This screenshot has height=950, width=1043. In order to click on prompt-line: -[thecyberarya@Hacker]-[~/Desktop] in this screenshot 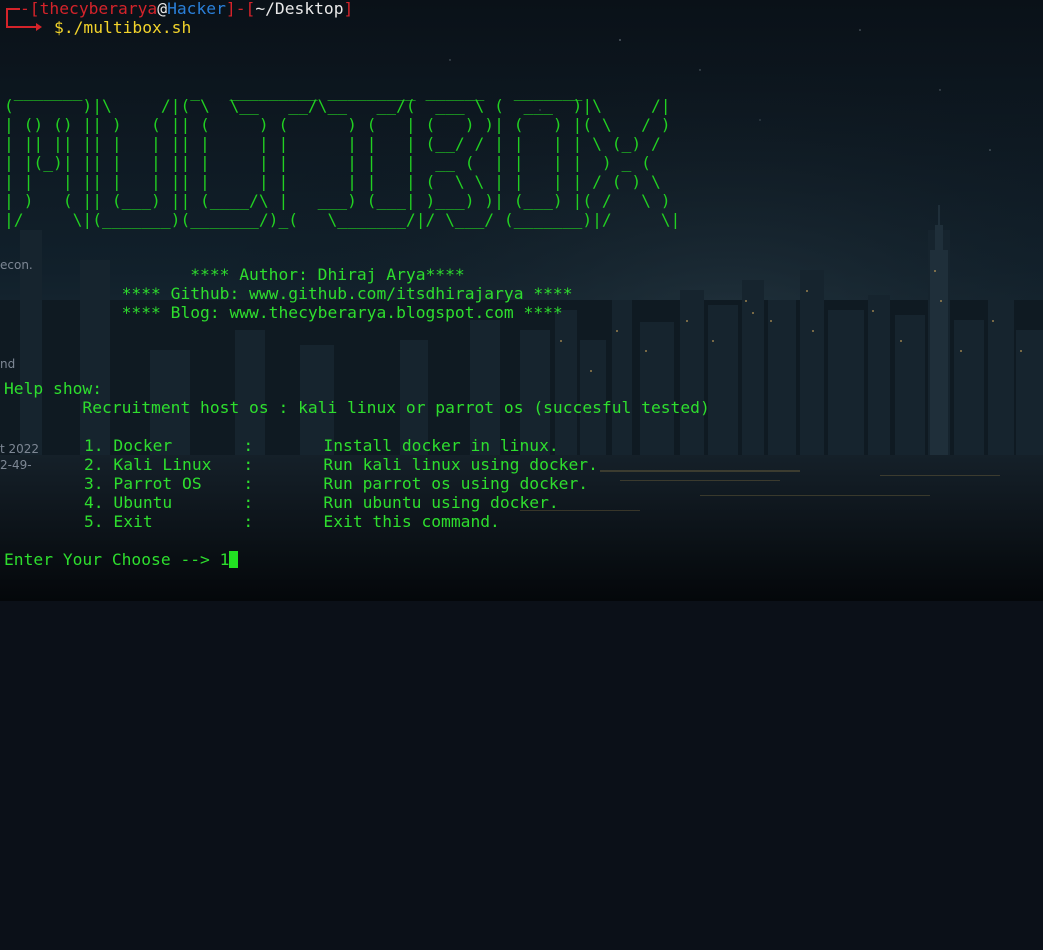, I will do `click(187, 9)`.